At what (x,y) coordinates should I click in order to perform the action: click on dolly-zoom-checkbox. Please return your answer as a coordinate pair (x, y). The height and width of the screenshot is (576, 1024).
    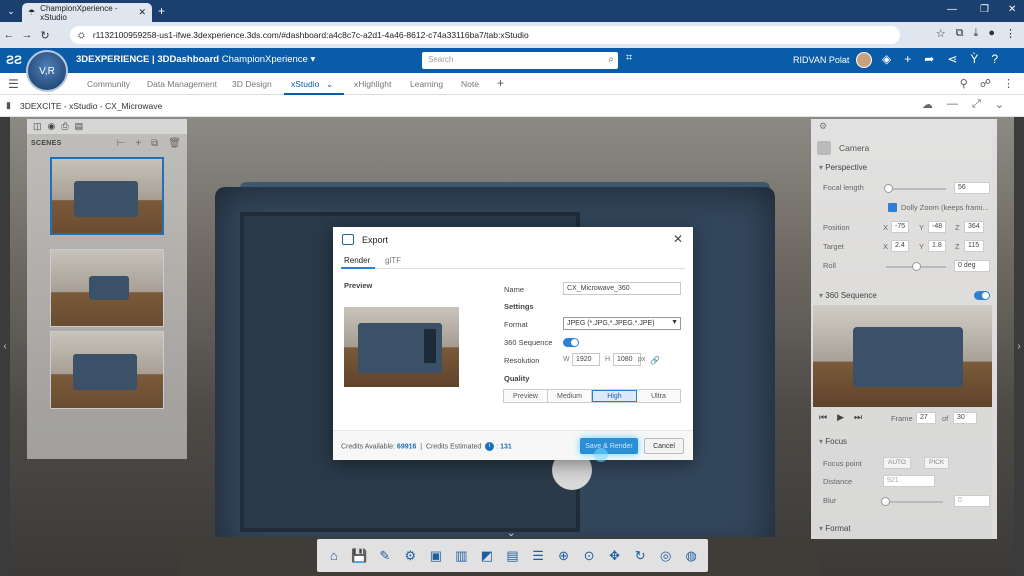
    Looking at the image, I should click on (892, 207).